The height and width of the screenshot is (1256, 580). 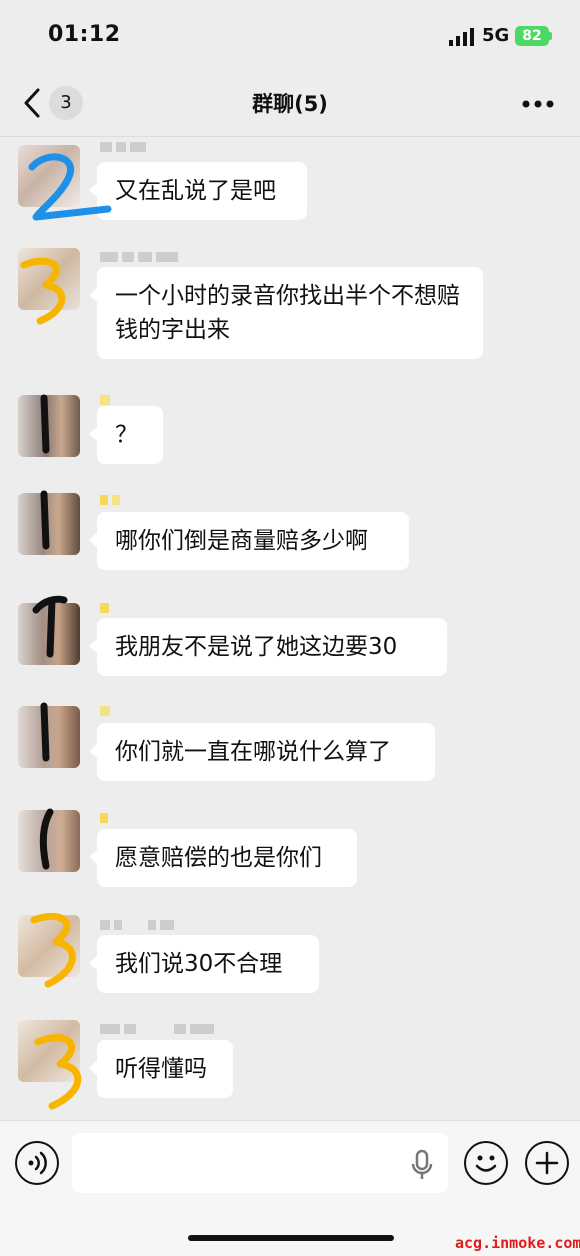 I want to click on more-options-icon, so click(x=538, y=104).